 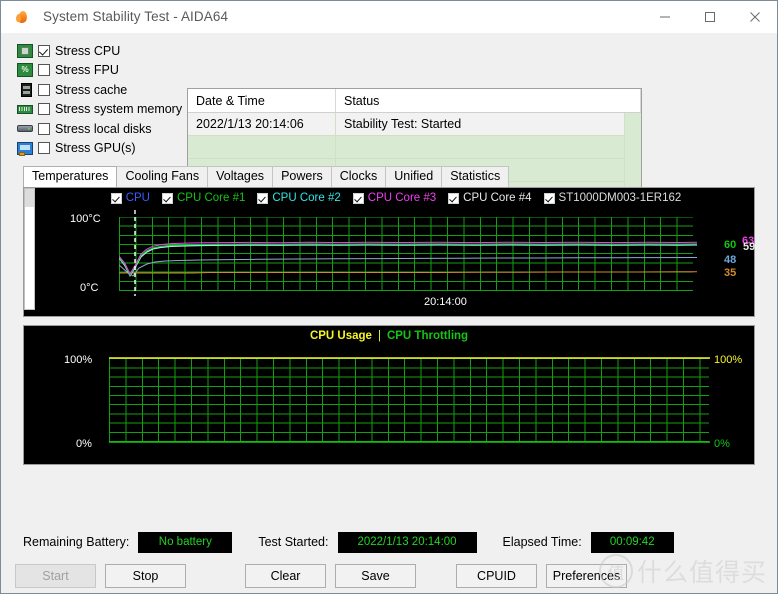 What do you see at coordinates (285, 576) in the screenshot?
I see `clear-button: Clear` at bounding box center [285, 576].